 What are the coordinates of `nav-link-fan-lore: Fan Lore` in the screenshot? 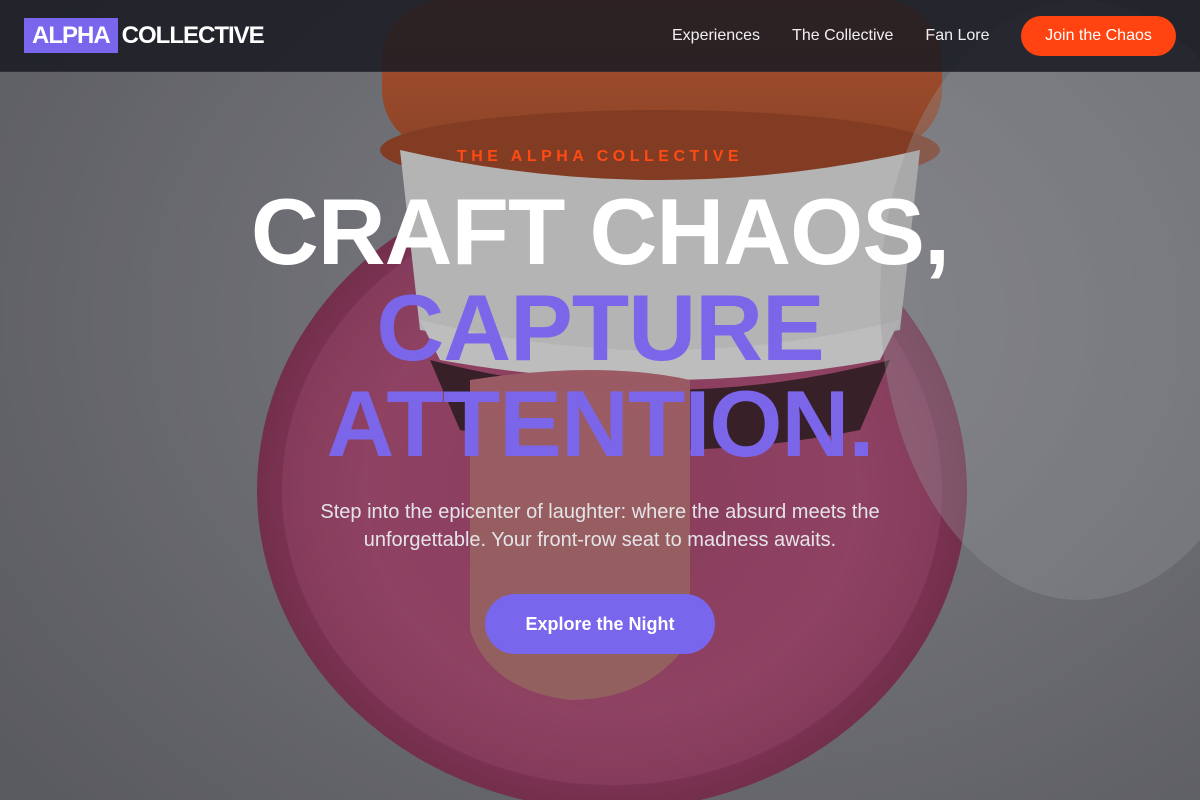 It's located at (957, 36).